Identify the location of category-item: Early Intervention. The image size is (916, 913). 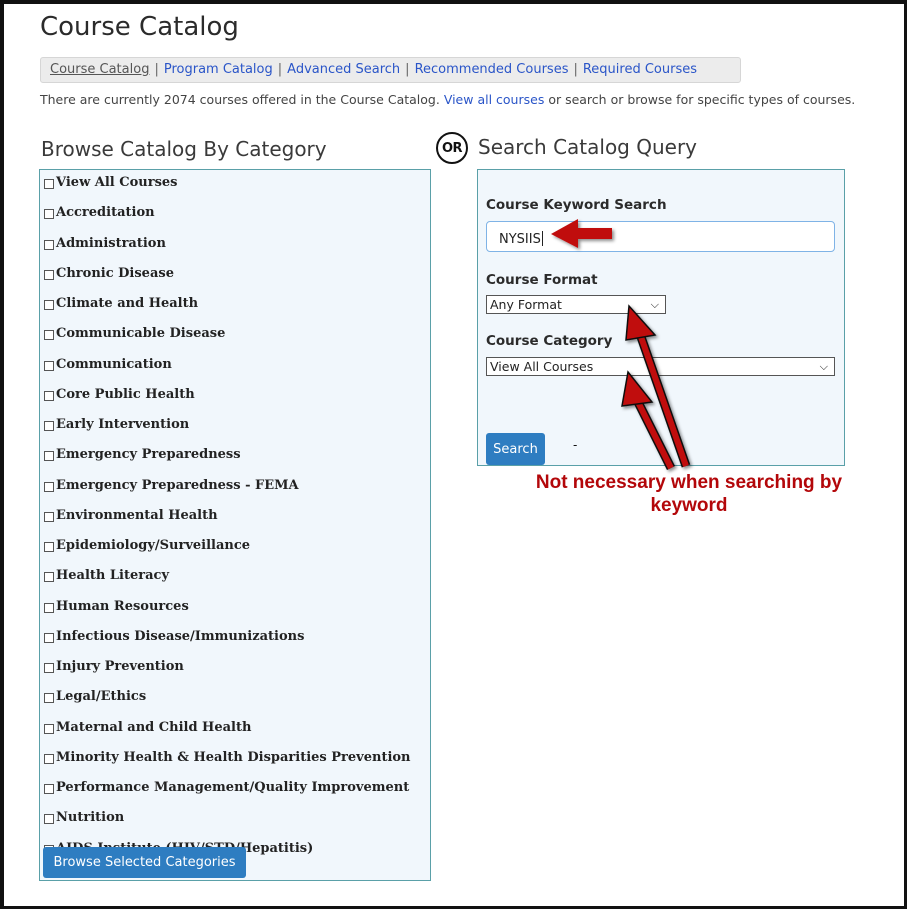
(227, 432).